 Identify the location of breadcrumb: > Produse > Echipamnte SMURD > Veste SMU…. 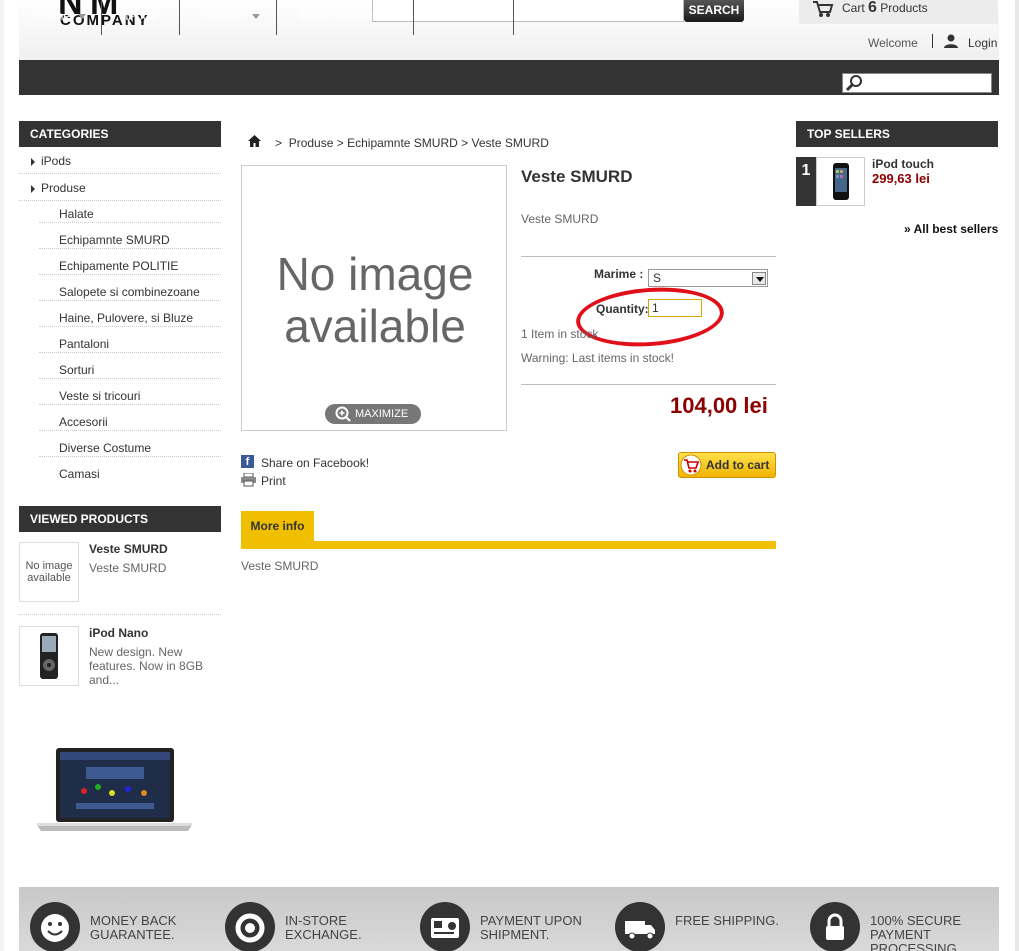
(412, 143).